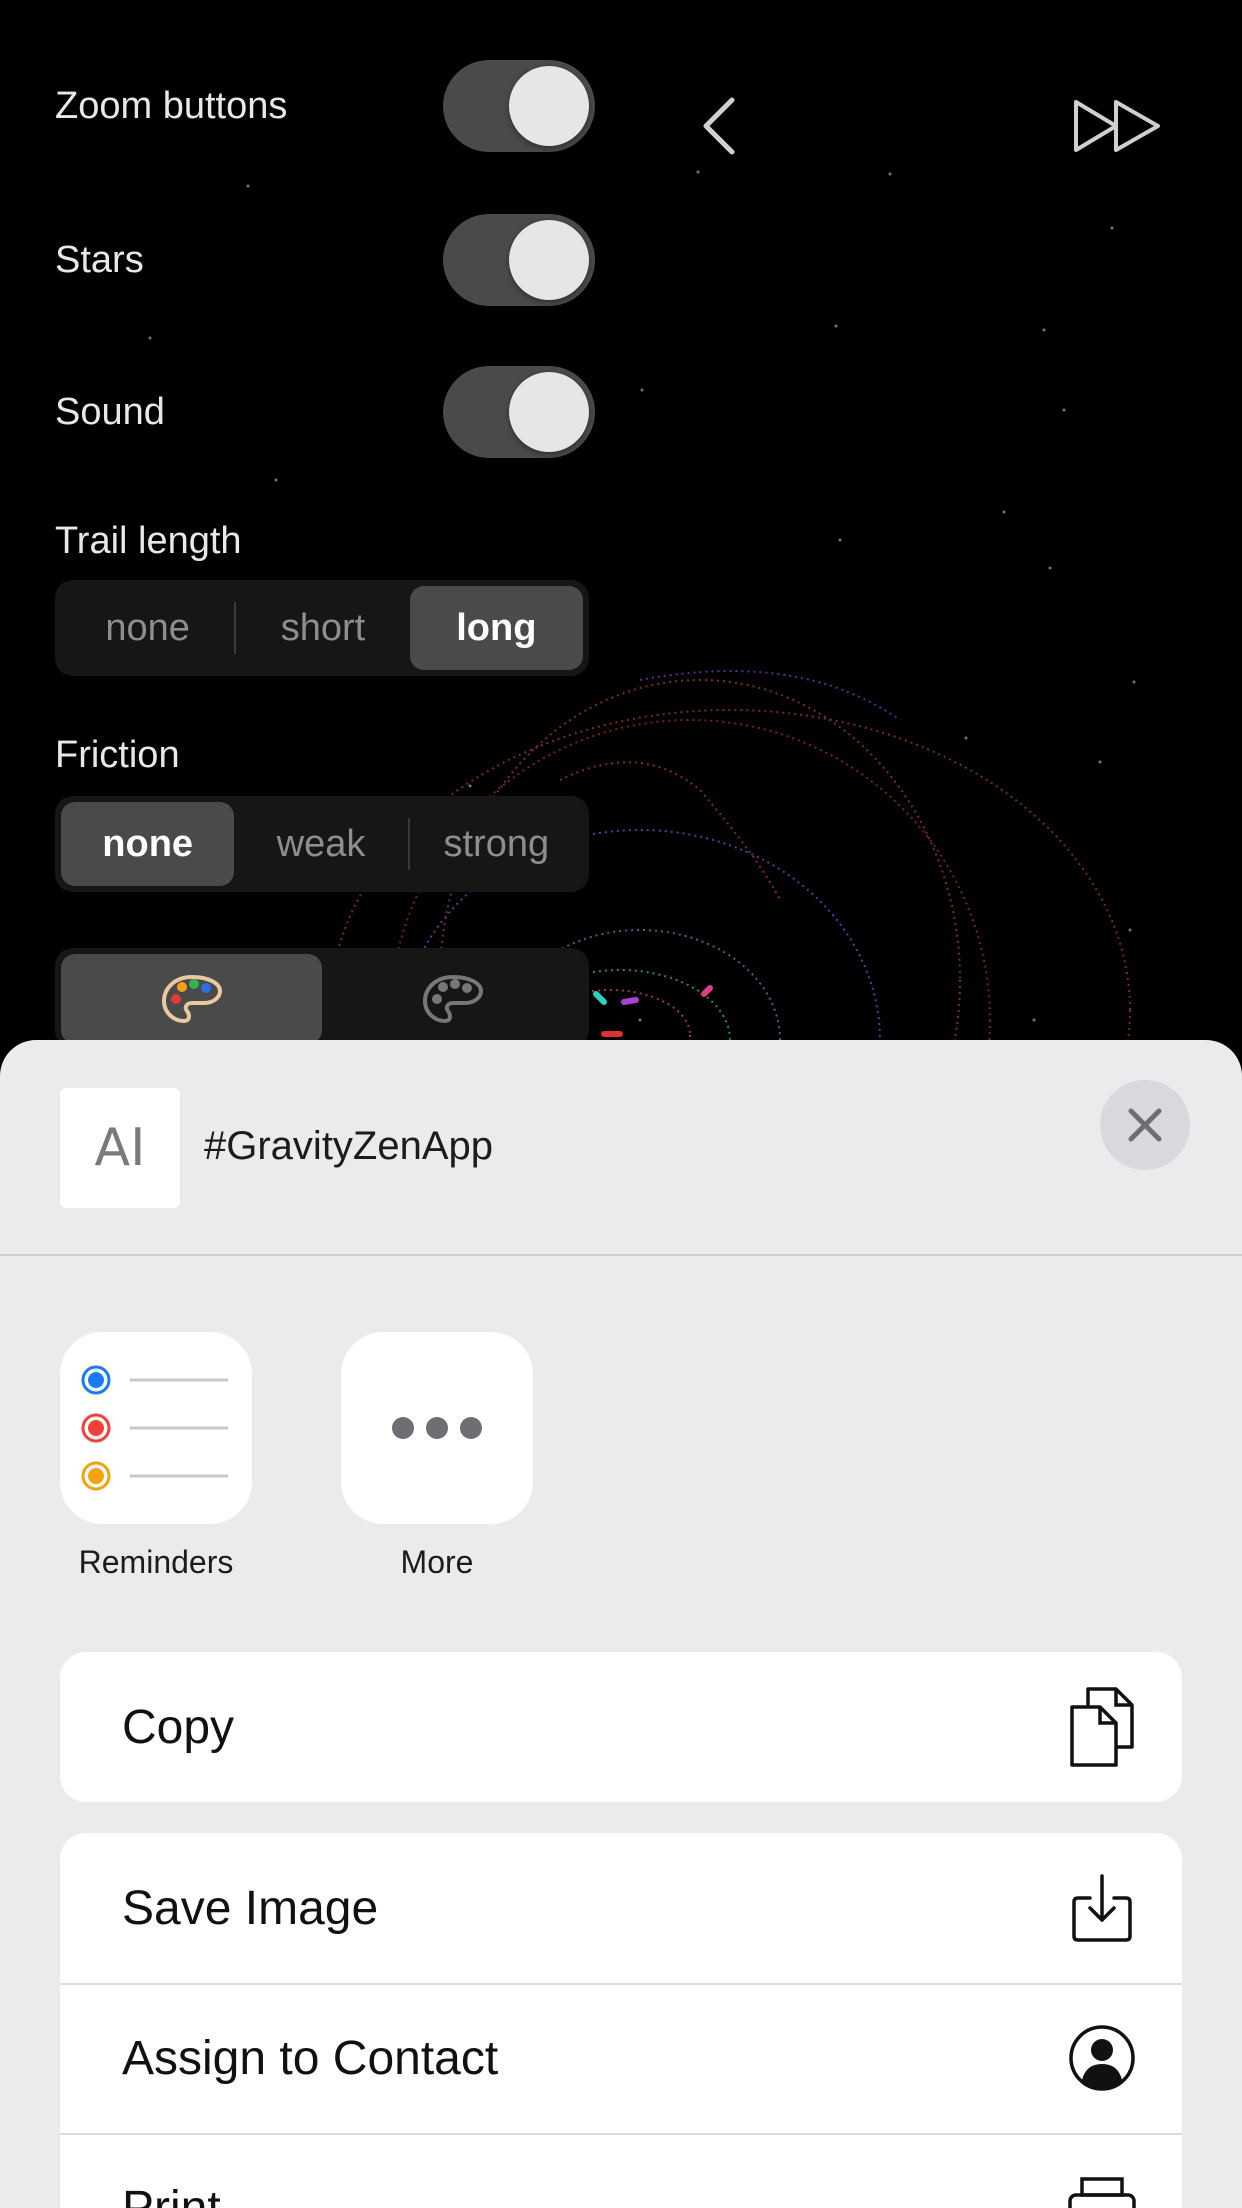 The height and width of the screenshot is (2208, 1242). I want to click on reminders-app-button, so click(156, 1428).